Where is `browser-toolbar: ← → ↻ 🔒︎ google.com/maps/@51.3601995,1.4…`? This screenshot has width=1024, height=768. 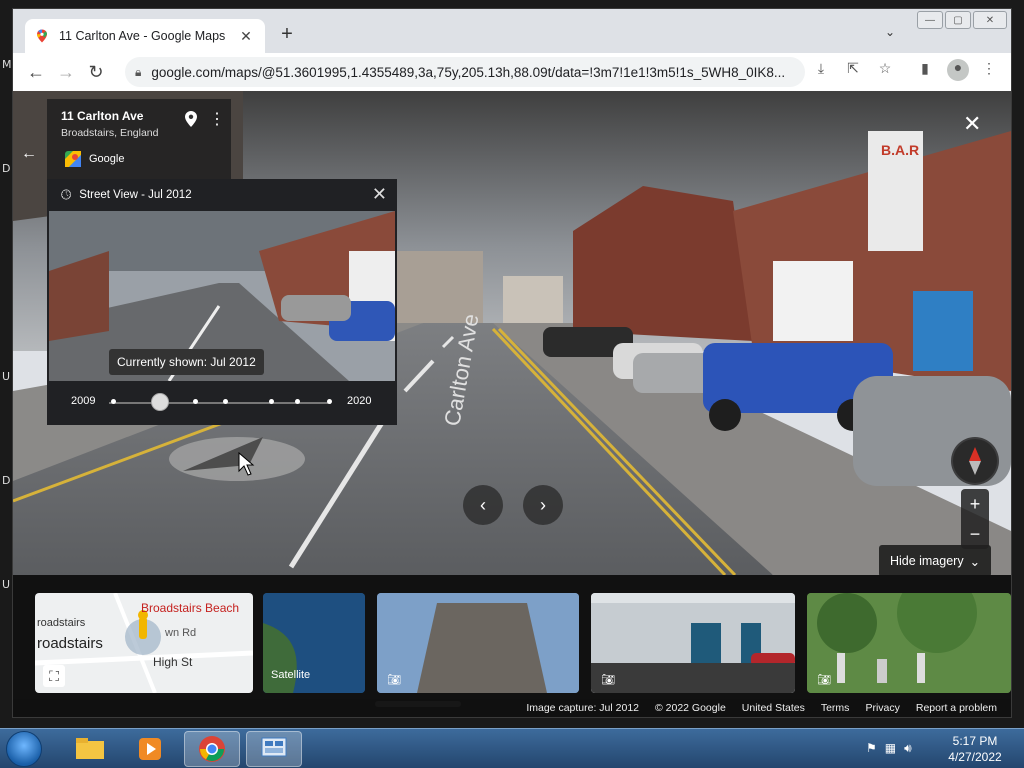 browser-toolbar: ← → ↻ 🔒︎ google.com/maps/@51.3601995,1.4… is located at coordinates (512, 72).